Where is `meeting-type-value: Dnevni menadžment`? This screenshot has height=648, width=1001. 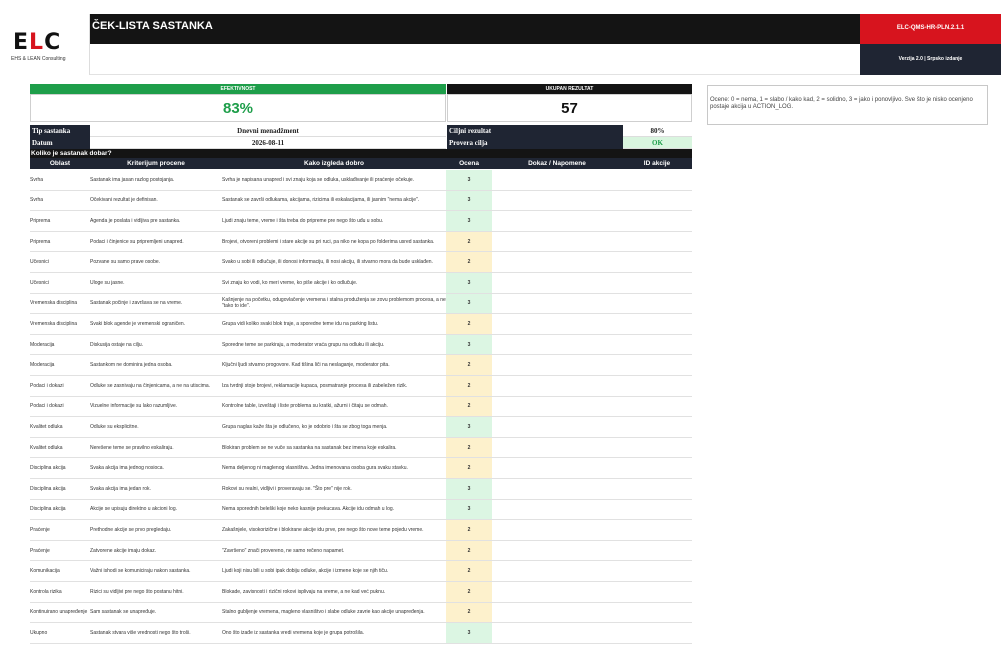 meeting-type-value: Dnevni menadžment is located at coordinates (268, 131).